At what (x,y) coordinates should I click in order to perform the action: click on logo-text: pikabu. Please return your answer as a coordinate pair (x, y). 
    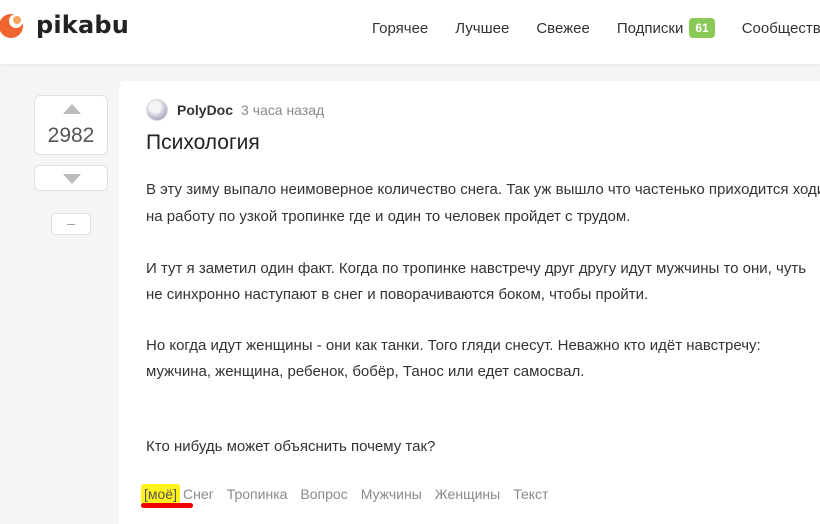
    Looking at the image, I should click on (83, 25).